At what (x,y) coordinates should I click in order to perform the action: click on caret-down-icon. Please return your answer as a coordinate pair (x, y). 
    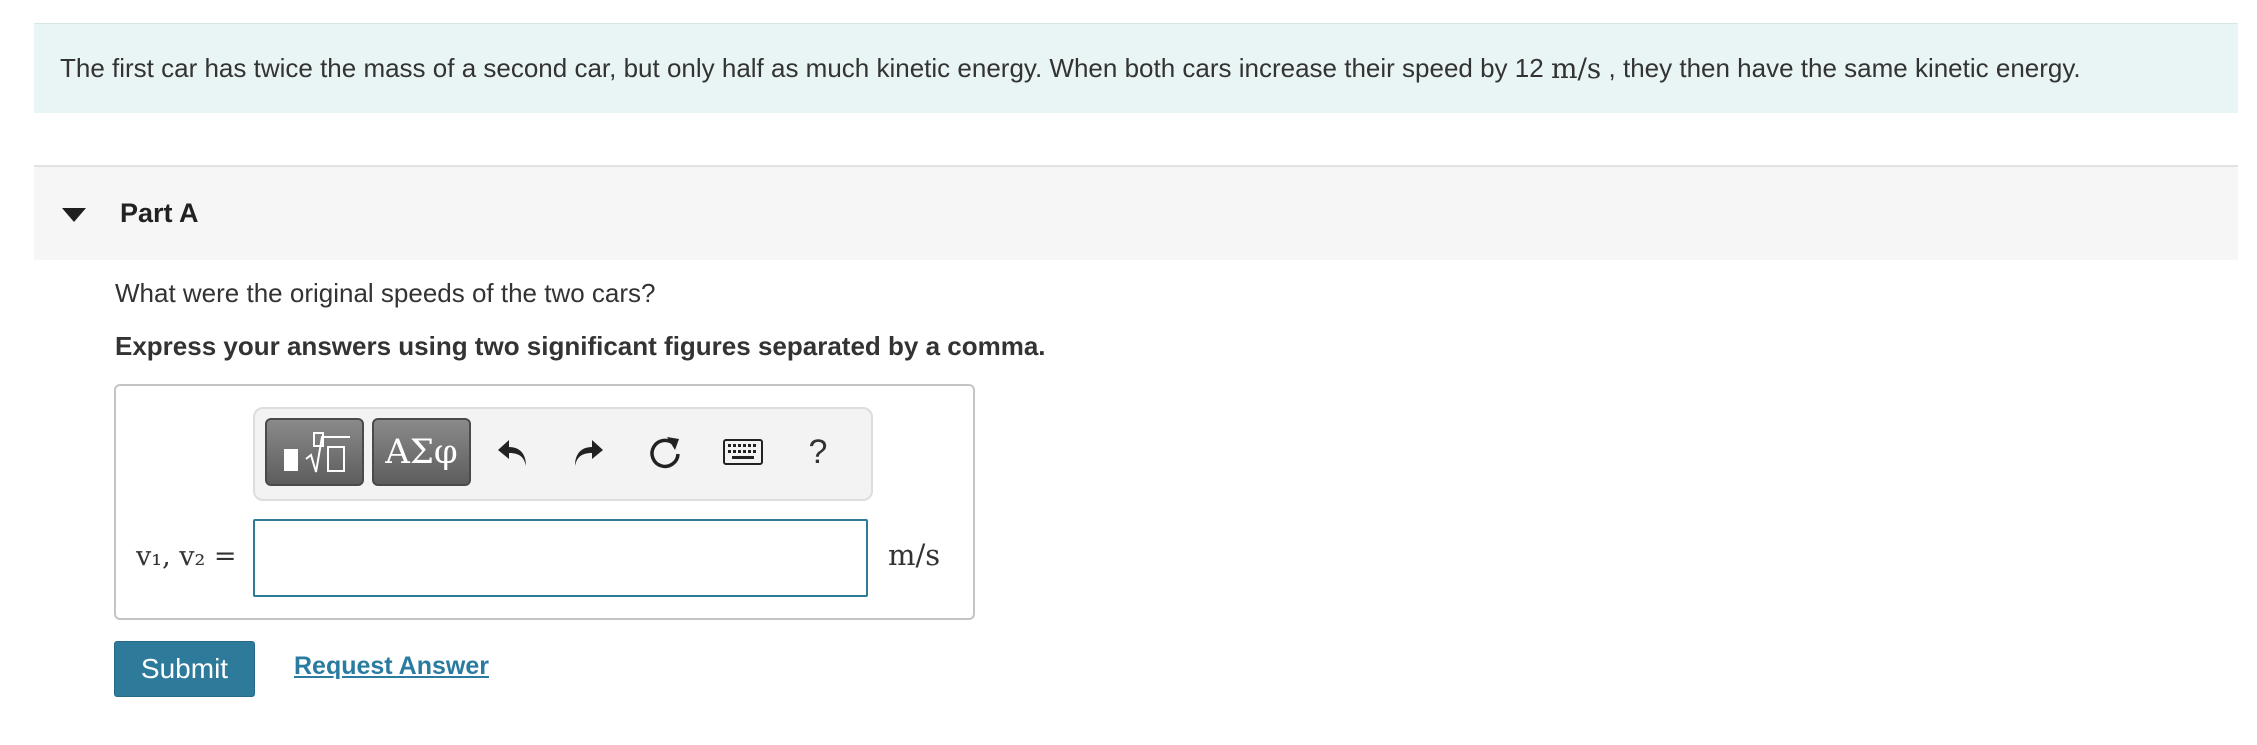
    Looking at the image, I should click on (74, 215).